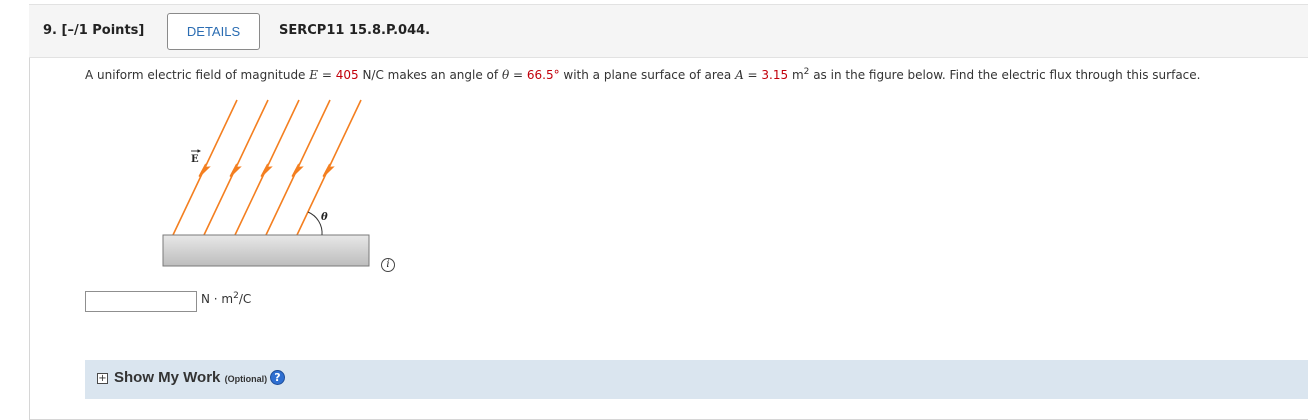 The image size is (1308, 420). I want to click on electric-flux-figure: θ E, so click(266, 183).